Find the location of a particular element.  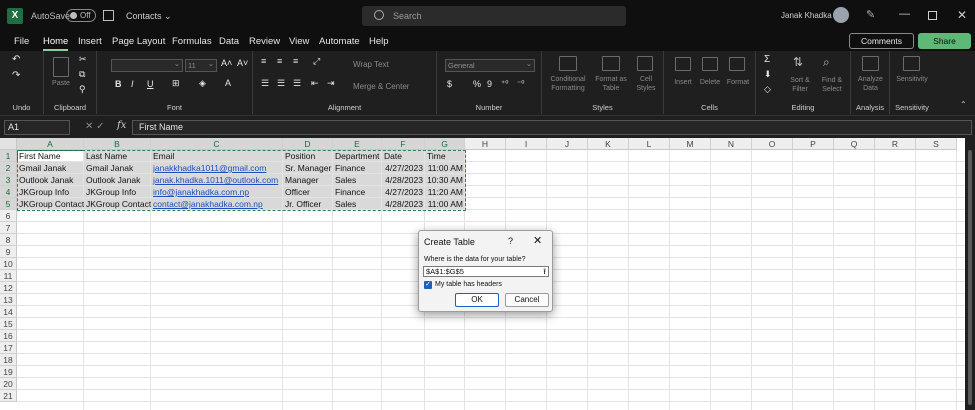

column-header-g: G is located at coordinates (445, 144).